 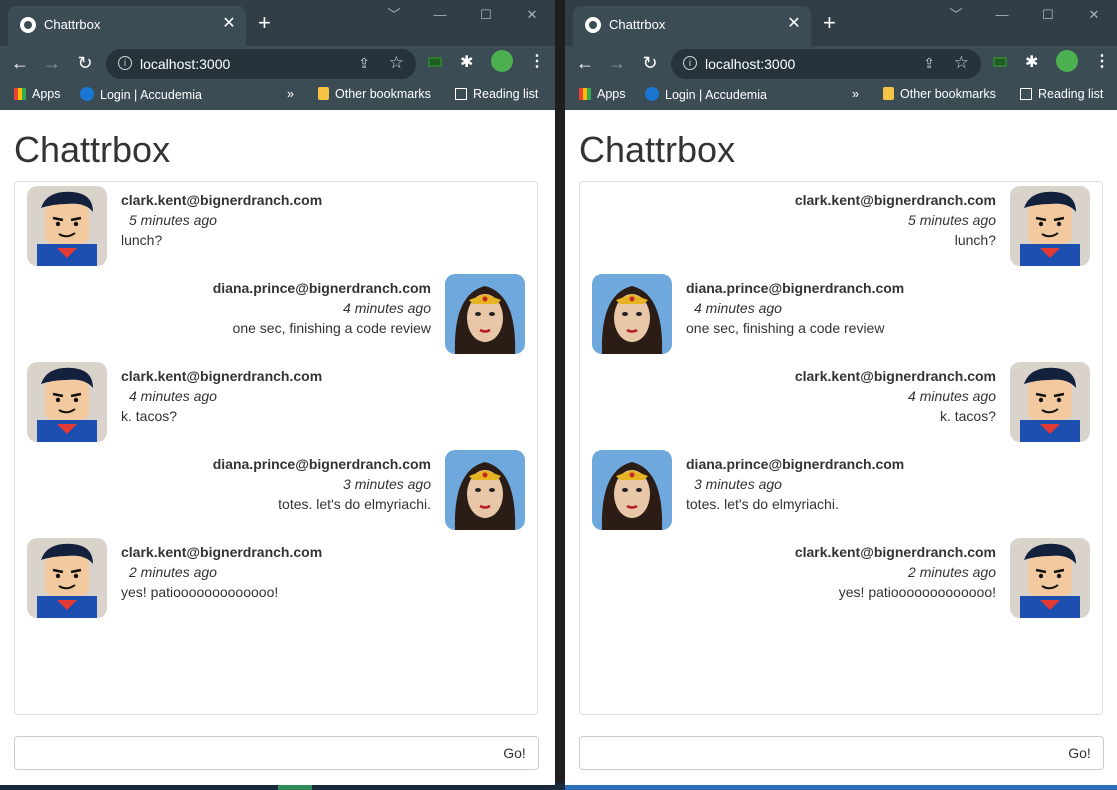 What do you see at coordinates (461, 94) in the screenshot?
I see `reading-list-icon` at bounding box center [461, 94].